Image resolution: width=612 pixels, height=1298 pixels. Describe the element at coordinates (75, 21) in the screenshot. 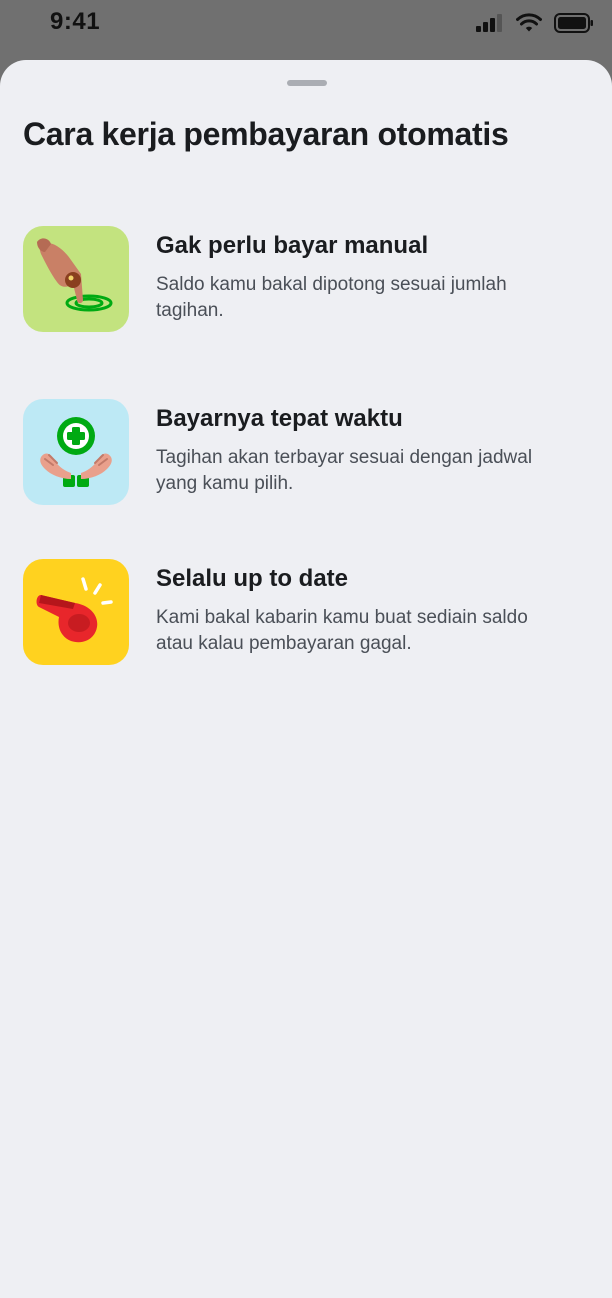

I see `status-time: 9:41` at that location.